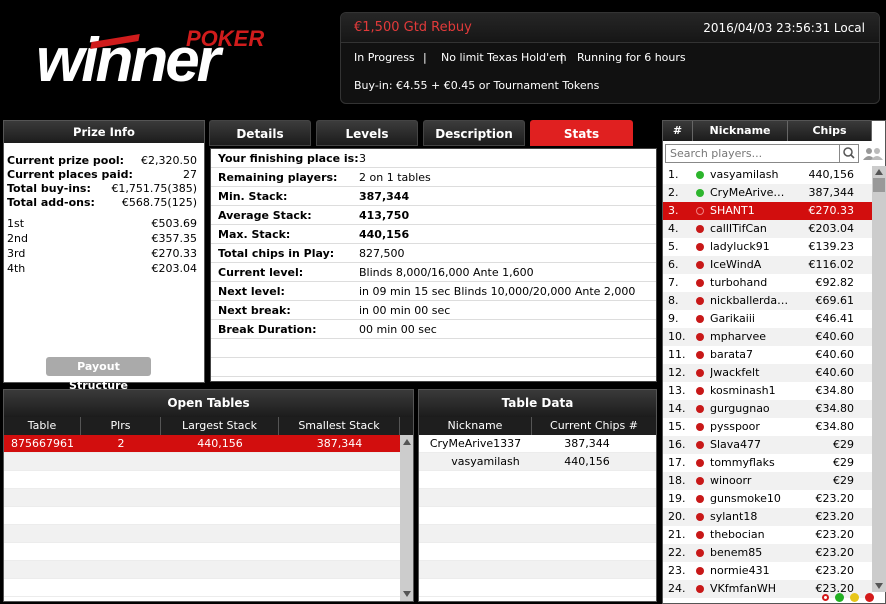 The image size is (886, 604). Describe the element at coordinates (677, 444) in the screenshot. I see `player-rank: 16.` at that location.